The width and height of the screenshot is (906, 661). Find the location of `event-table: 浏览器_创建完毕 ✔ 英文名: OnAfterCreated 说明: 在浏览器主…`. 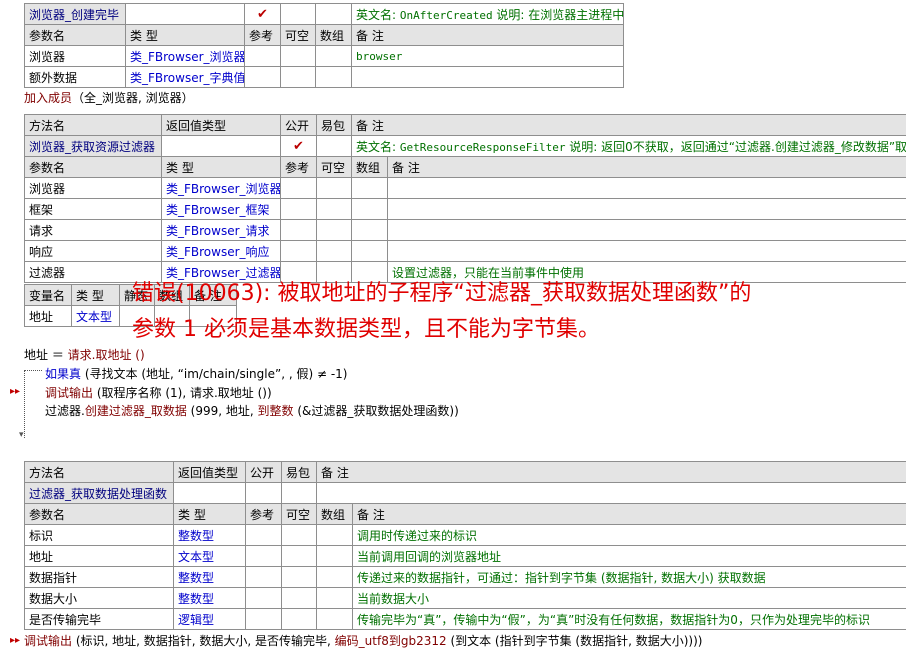

event-table: 浏览器_创建完毕 ✔ 英文名: OnAfterCreated 说明: 在浏览器主… is located at coordinates (324, 45).